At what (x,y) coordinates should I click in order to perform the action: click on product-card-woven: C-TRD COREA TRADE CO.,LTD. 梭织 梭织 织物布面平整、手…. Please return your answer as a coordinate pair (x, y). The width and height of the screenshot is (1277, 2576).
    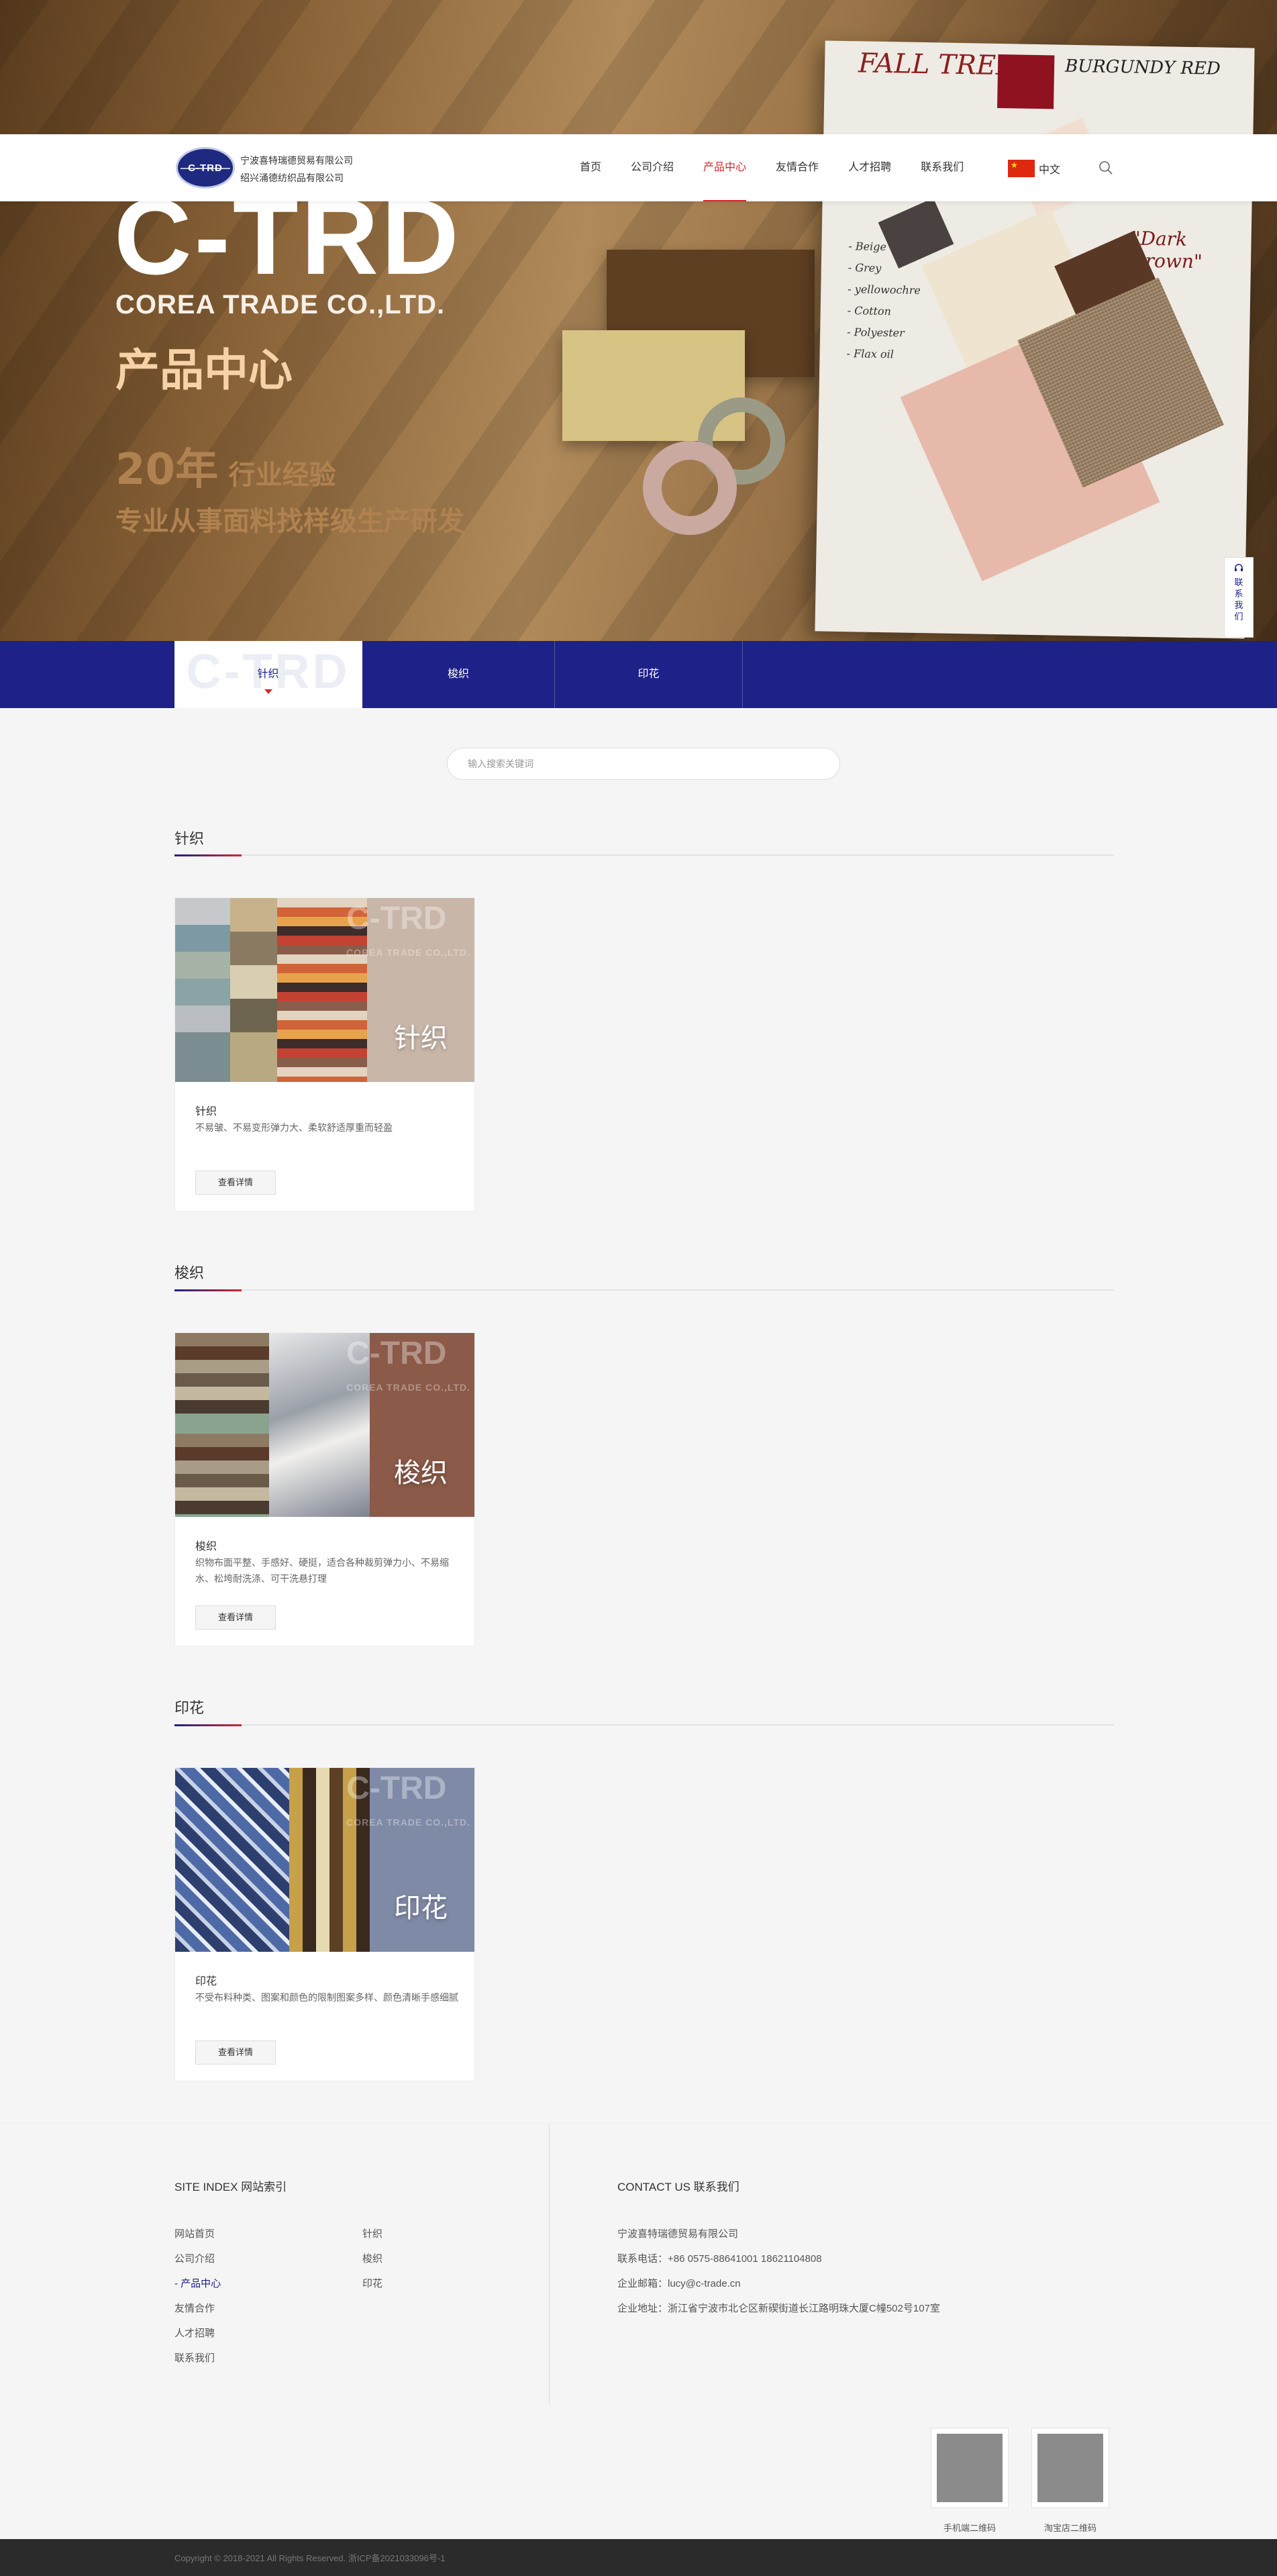
    Looking at the image, I should click on (324, 1489).